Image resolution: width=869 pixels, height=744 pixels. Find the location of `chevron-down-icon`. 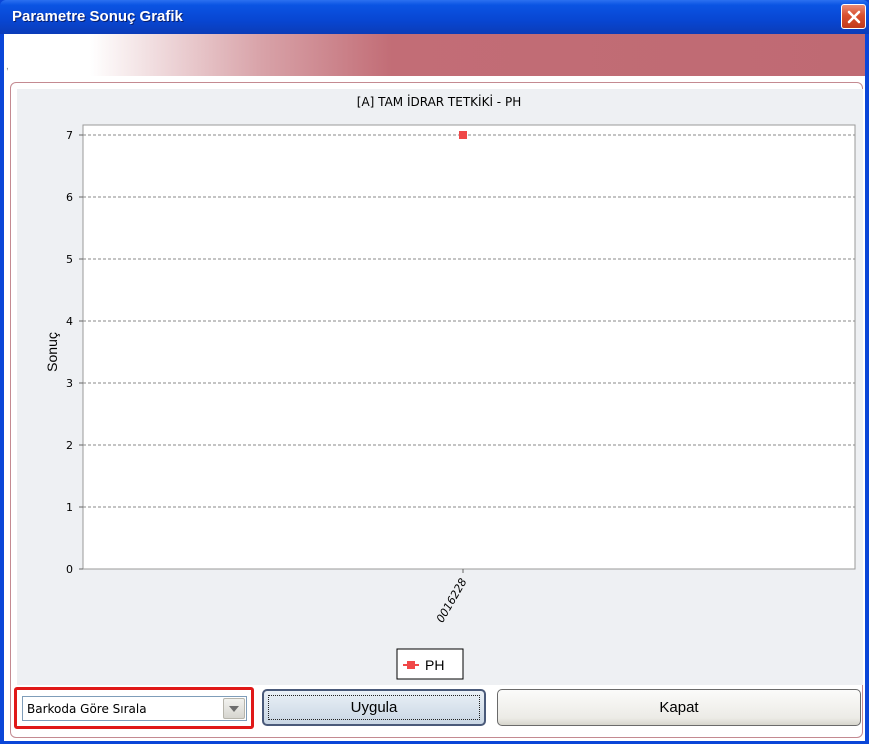

chevron-down-icon is located at coordinates (234, 708).